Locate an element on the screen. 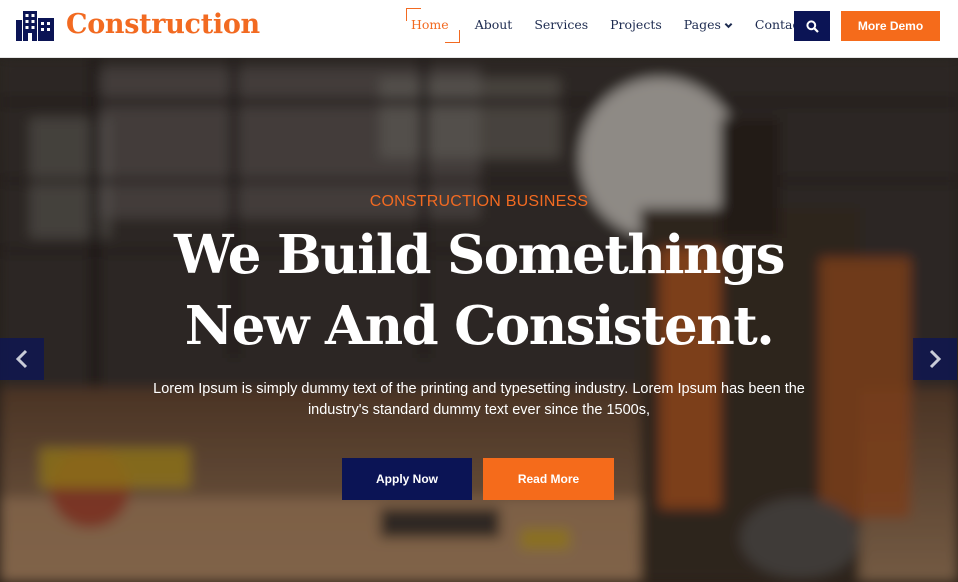 The height and width of the screenshot is (582, 958). chevron-down-icon is located at coordinates (728, 25).